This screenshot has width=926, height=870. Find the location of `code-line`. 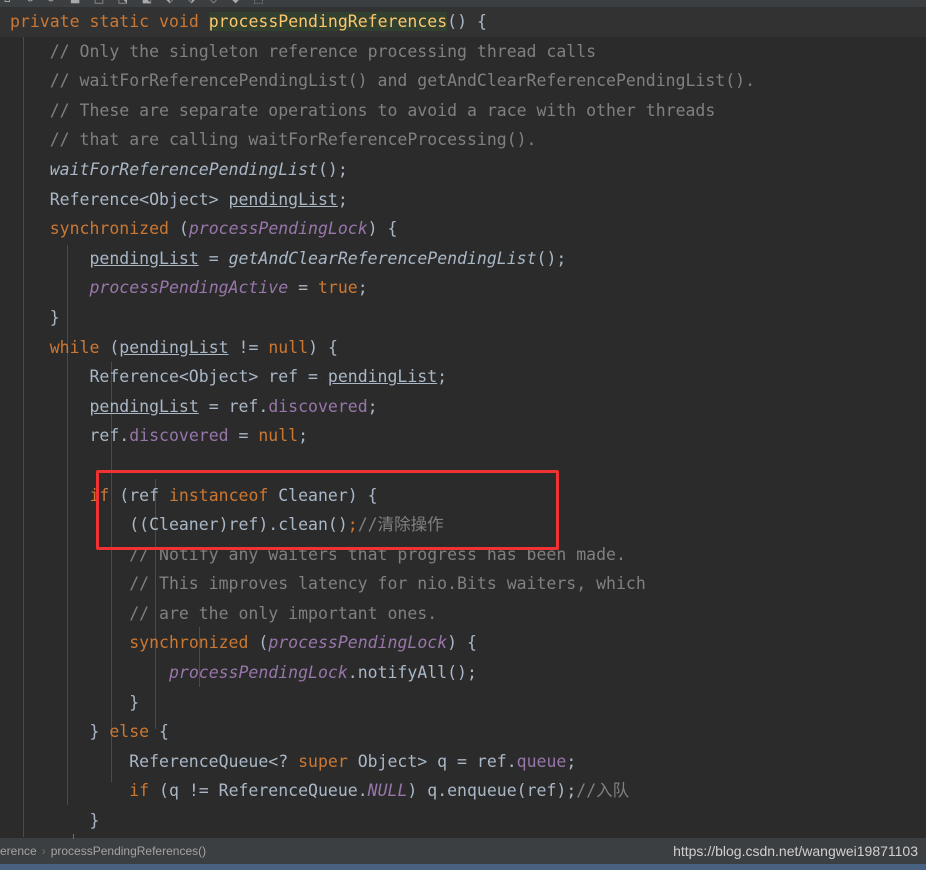

code-line is located at coordinates (463, 466).